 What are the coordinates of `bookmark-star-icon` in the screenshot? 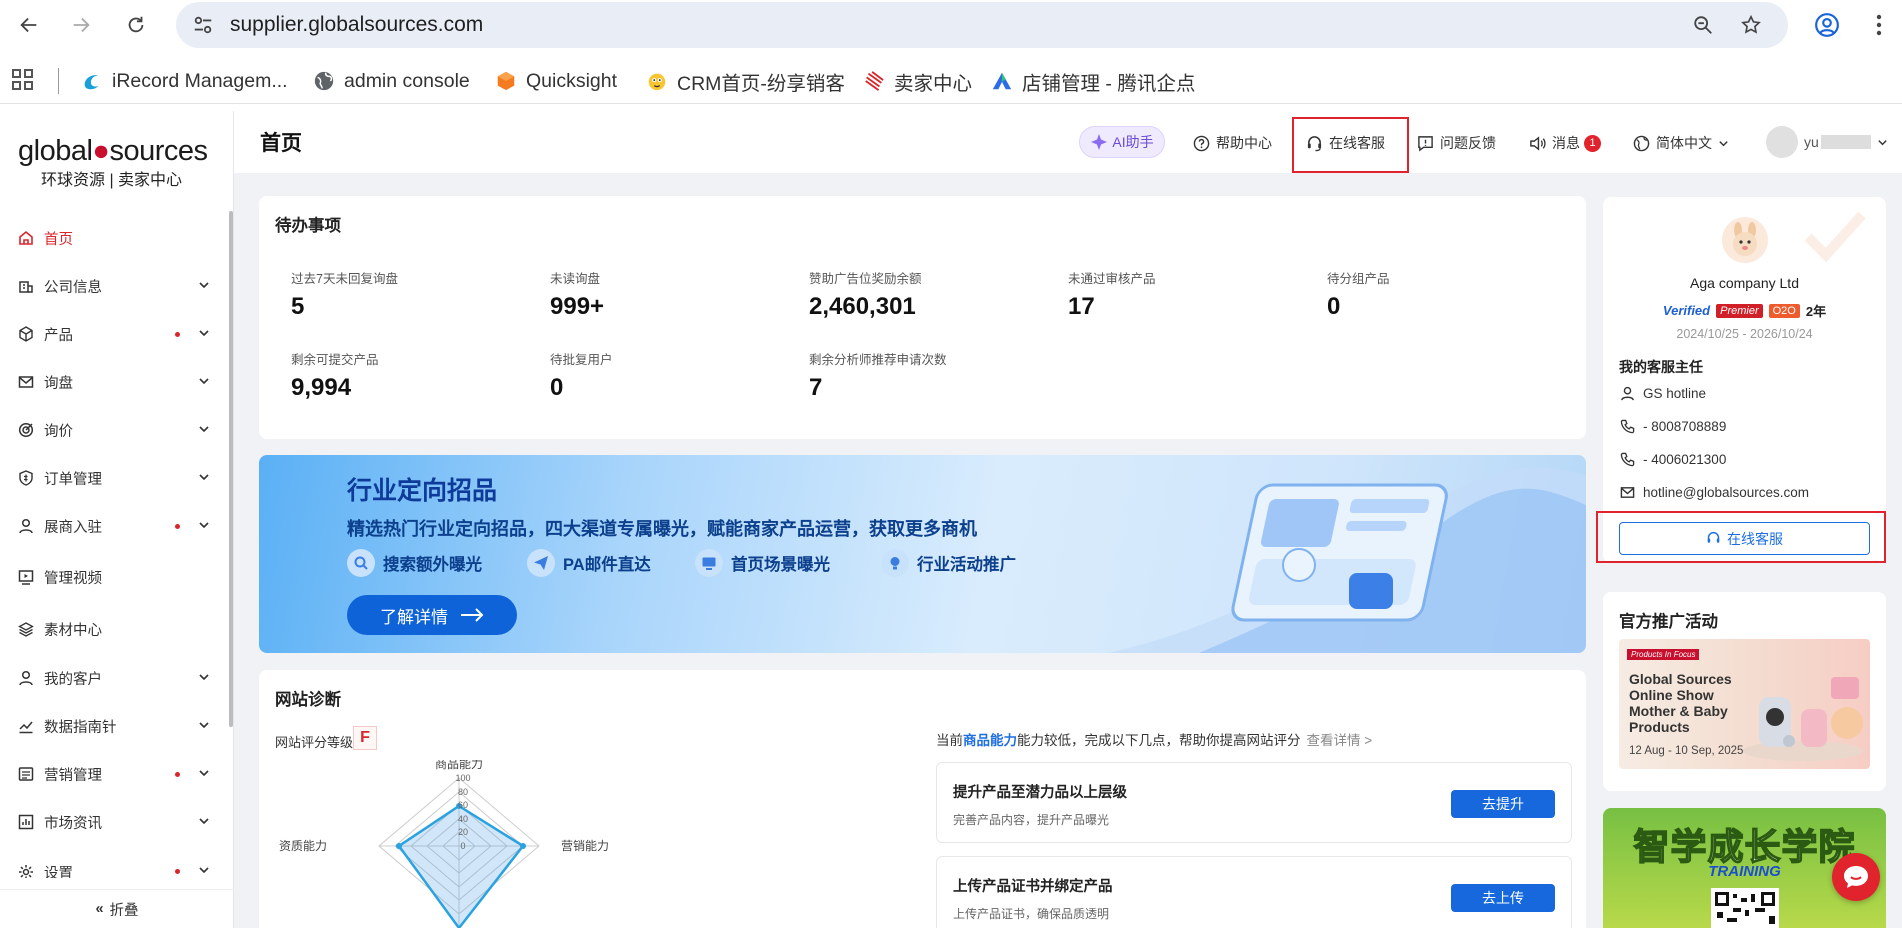 It's located at (1751, 25).